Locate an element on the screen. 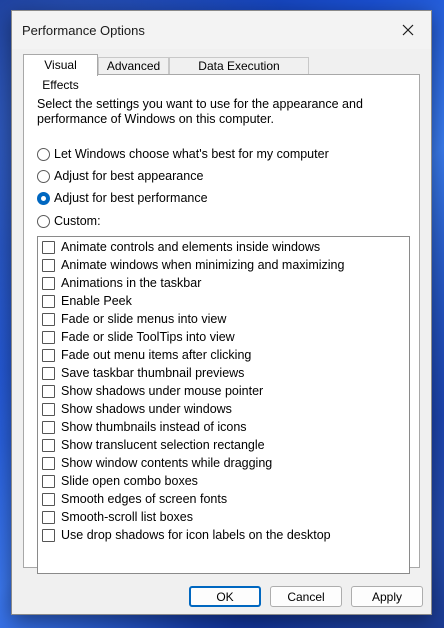 Image resolution: width=444 pixels, height=628 pixels. list-item: Smooth edges of screen fonts is located at coordinates (134, 499).